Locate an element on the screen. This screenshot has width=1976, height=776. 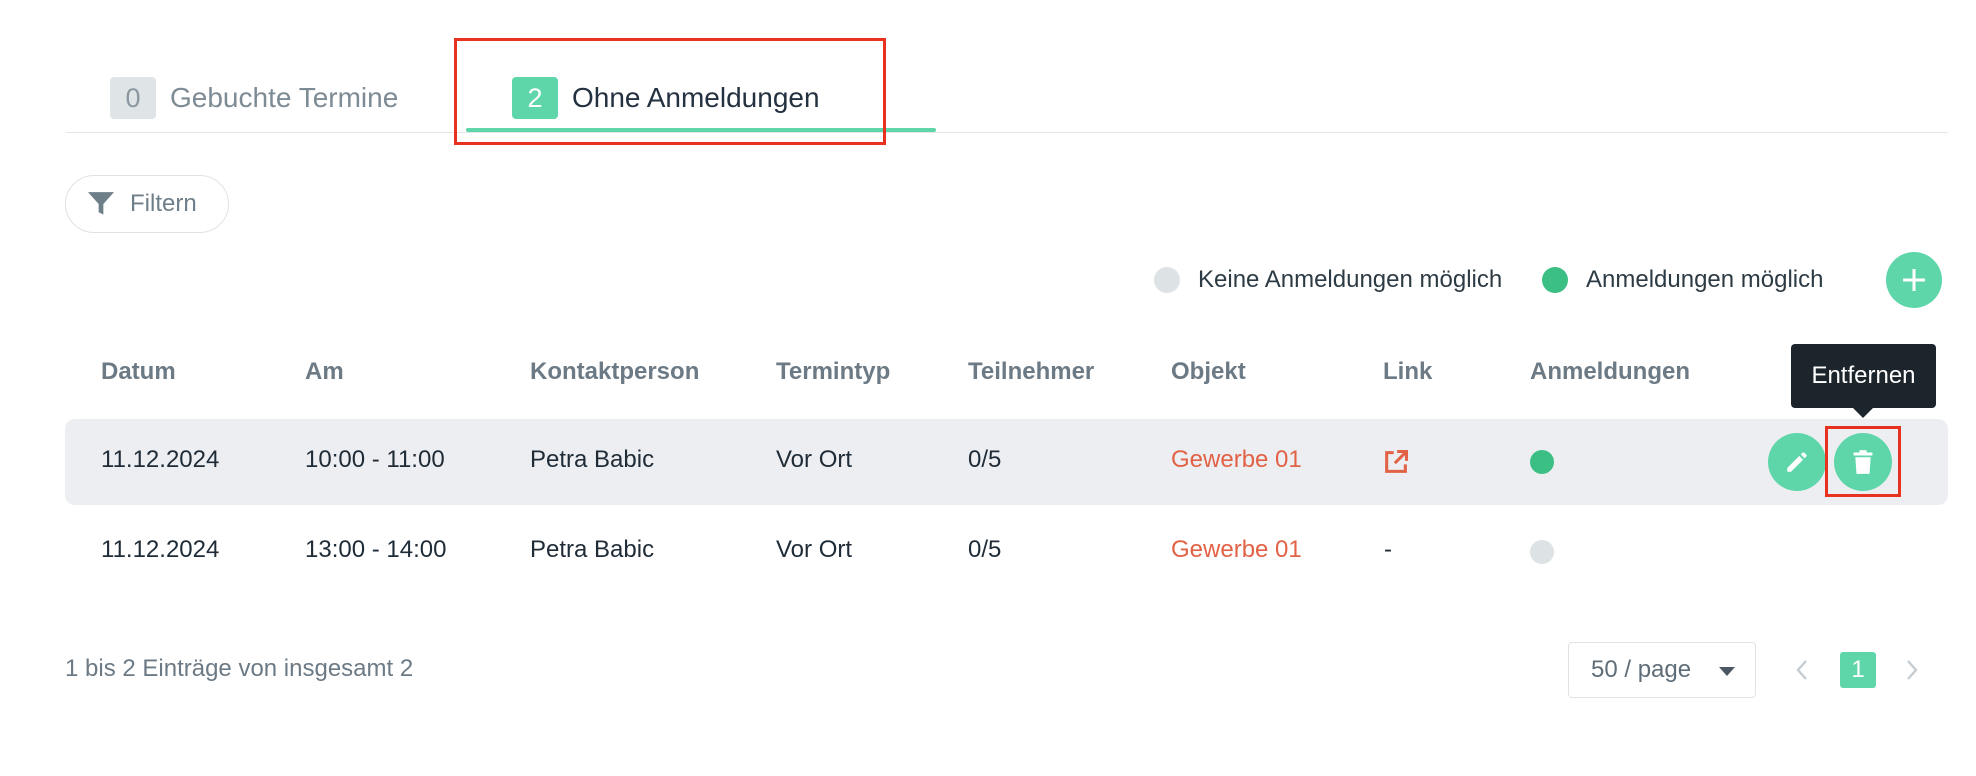
header-teilnehmer: Teilnehmer is located at coordinates (1031, 371).